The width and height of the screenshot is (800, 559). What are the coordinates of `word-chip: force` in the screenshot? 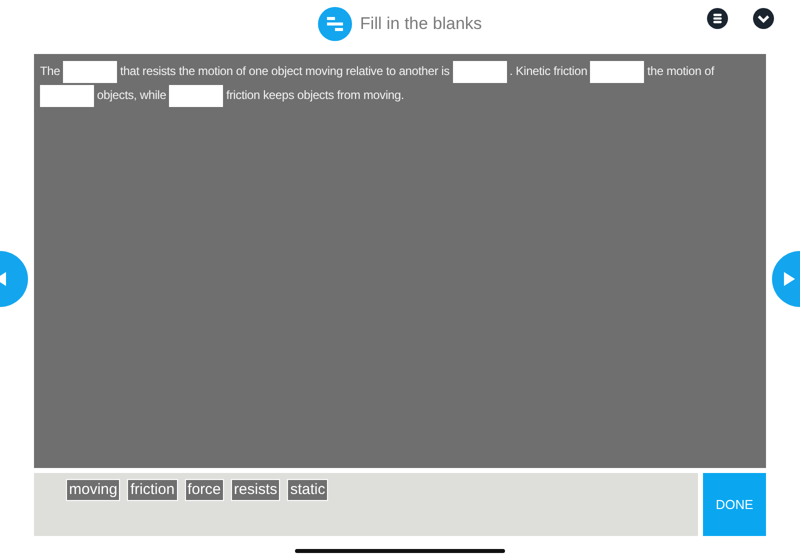 It's located at (204, 490).